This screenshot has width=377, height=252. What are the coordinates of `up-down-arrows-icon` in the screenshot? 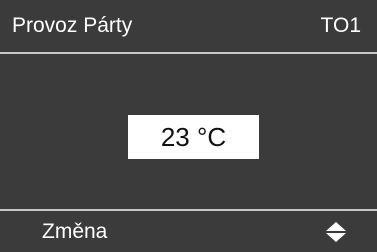 It's located at (336, 232).